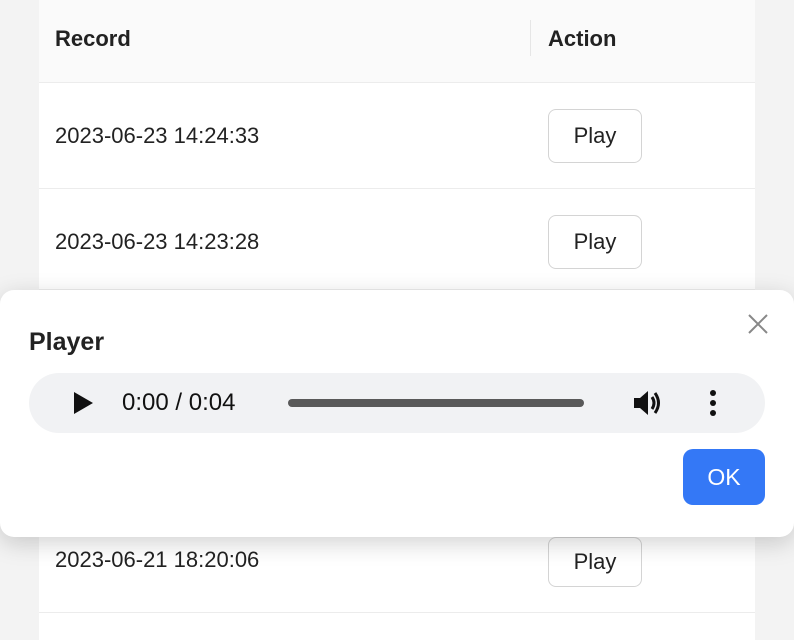  I want to click on column-divider, so click(530, 38).